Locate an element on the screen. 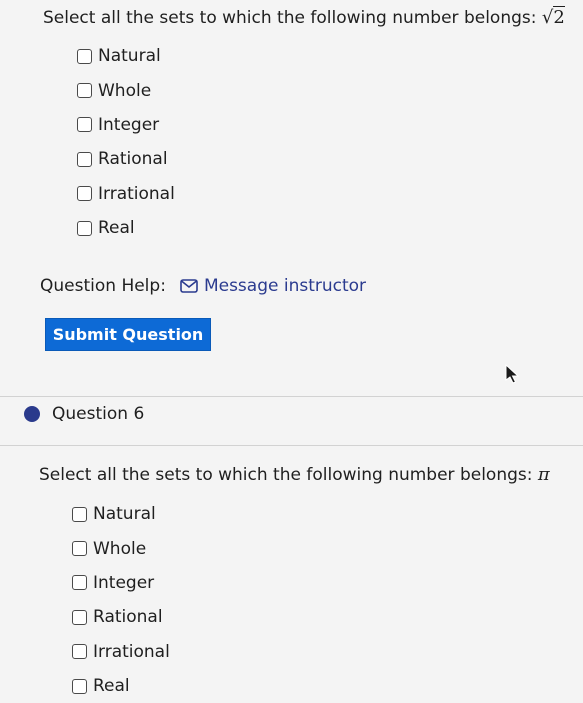  help-label: Question Help: is located at coordinates (103, 286).